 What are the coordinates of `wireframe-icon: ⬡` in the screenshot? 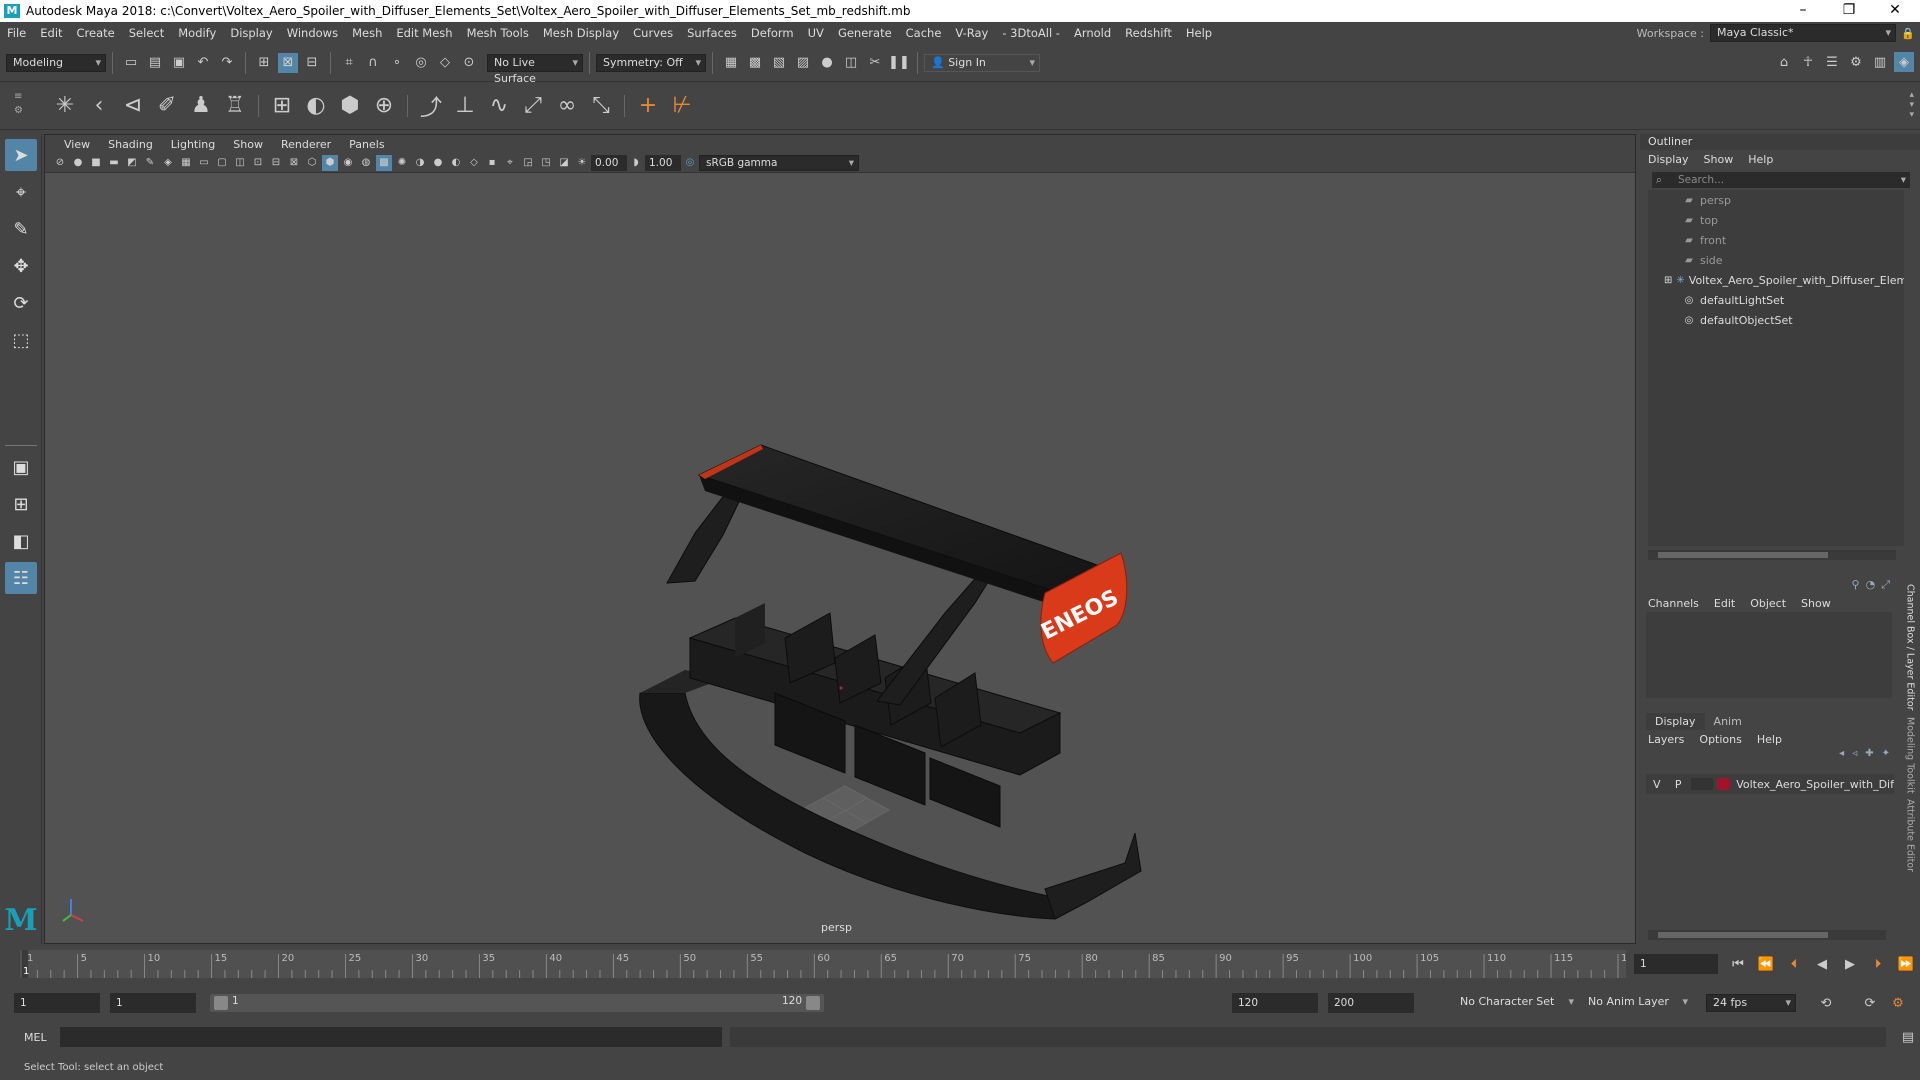 It's located at (312, 163).